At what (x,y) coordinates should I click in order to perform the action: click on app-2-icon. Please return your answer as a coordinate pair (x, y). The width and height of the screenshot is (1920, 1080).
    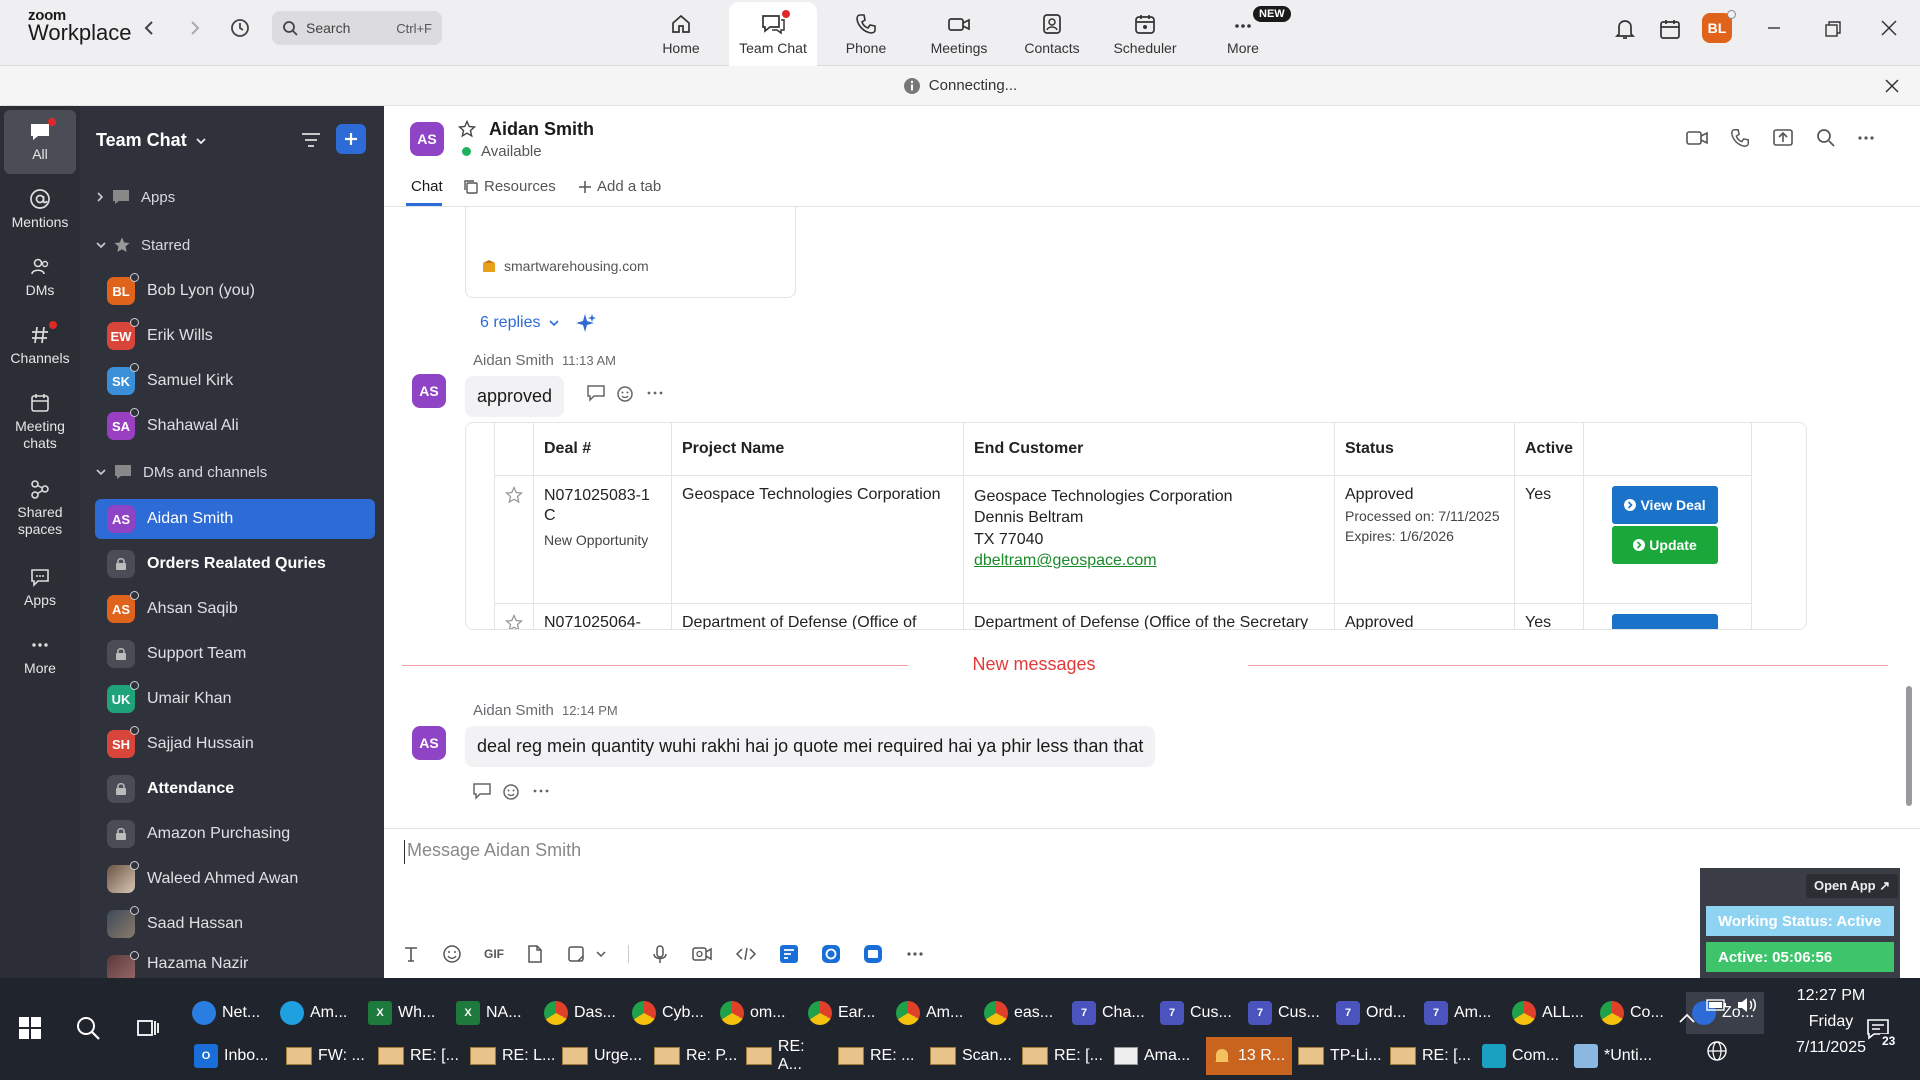
    Looking at the image, I should click on (831, 954).